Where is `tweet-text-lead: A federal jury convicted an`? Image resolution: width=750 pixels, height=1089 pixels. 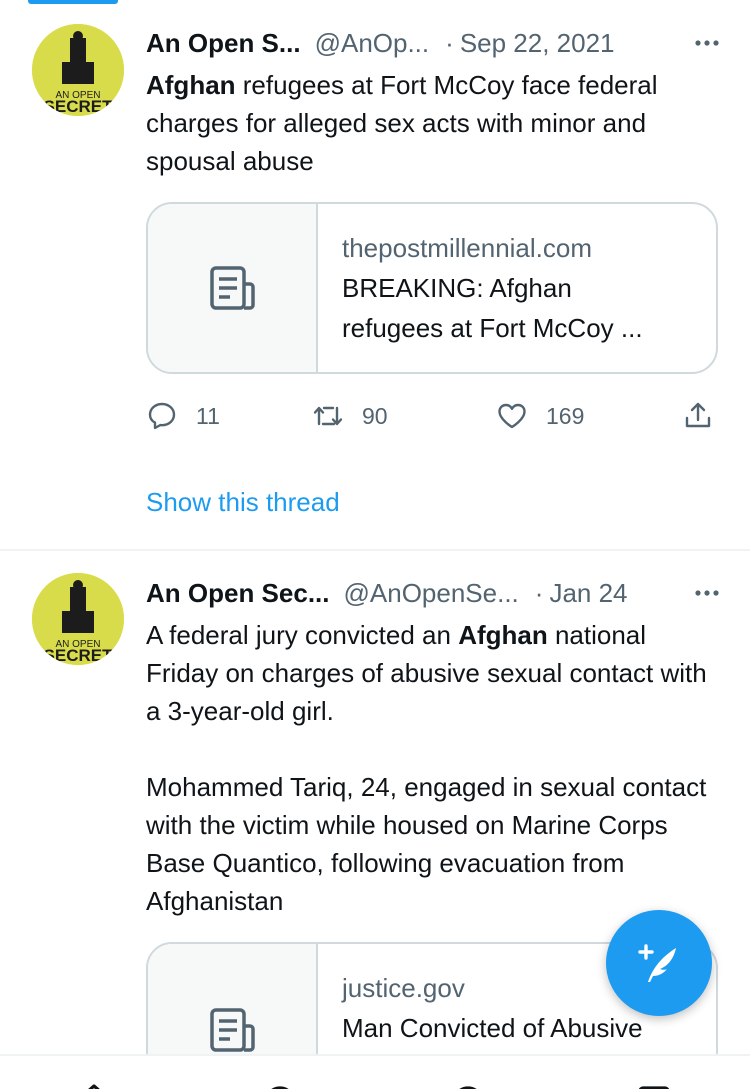
tweet-text-lead: A federal jury convicted an is located at coordinates (302, 635).